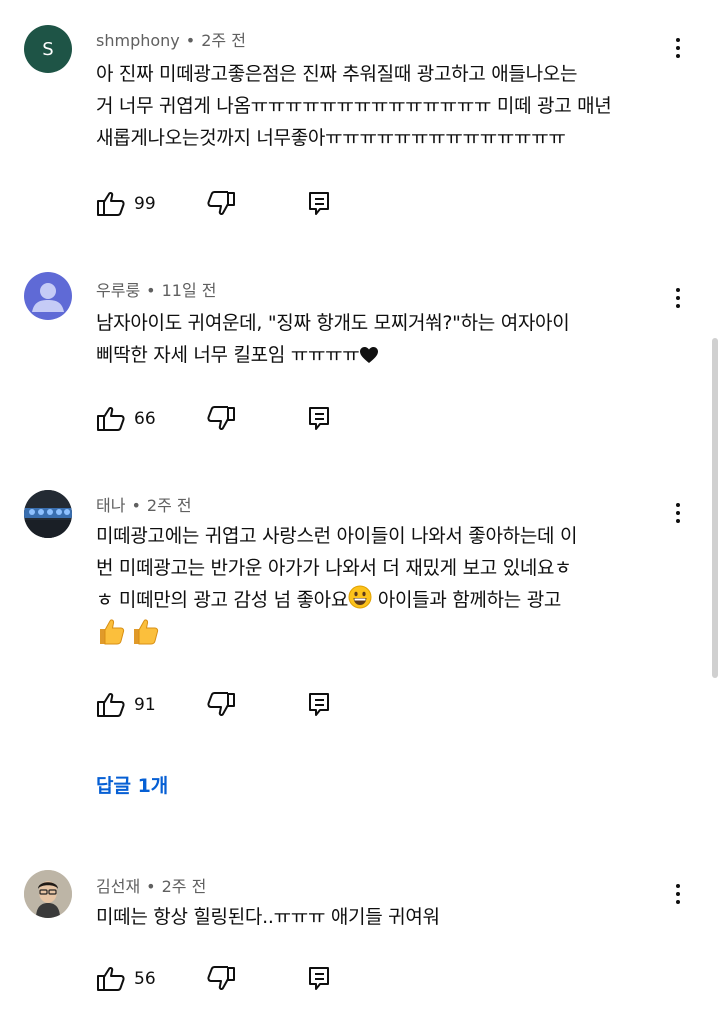 This screenshot has width=727, height=1024. What do you see at coordinates (126, 705) in the screenshot?
I see `like-button: 91` at bounding box center [126, 705].